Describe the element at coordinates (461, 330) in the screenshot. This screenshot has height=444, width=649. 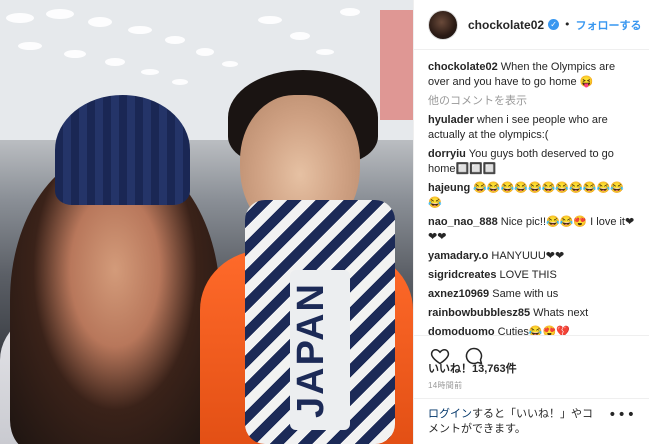
I see `comment-username: domoduomo` at that location.